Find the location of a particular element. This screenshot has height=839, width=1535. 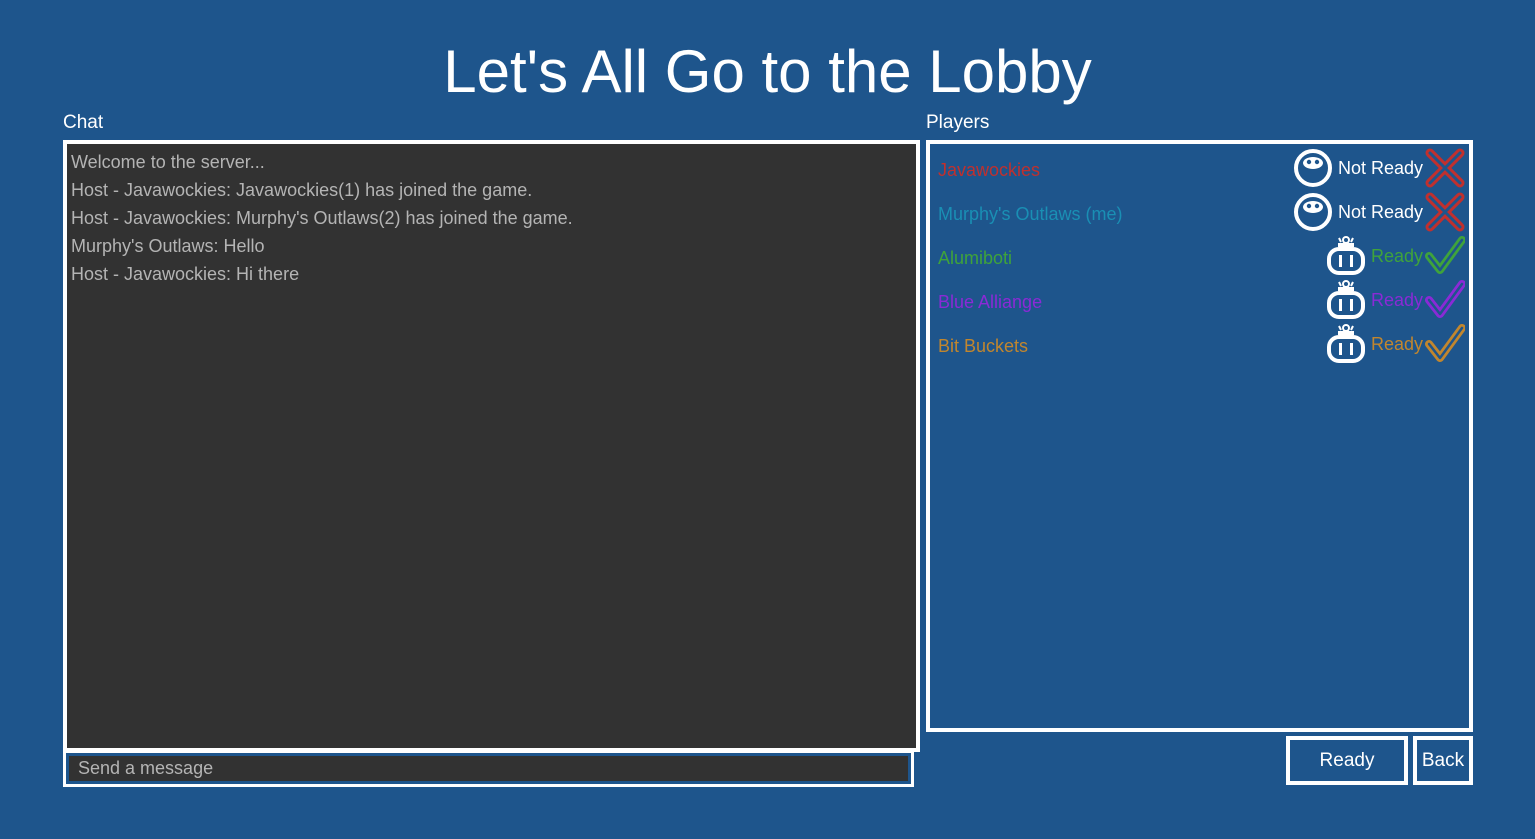

chat-input-frame is located at coordinates (488, 768).